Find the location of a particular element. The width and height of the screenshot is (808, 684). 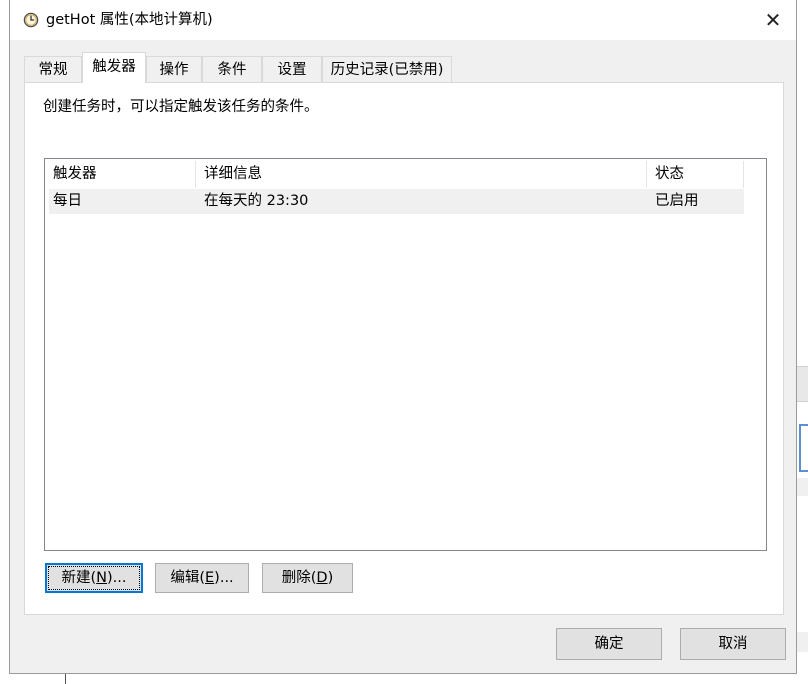

tab-triggers: 触发器 is located at coordinates (114, 67).